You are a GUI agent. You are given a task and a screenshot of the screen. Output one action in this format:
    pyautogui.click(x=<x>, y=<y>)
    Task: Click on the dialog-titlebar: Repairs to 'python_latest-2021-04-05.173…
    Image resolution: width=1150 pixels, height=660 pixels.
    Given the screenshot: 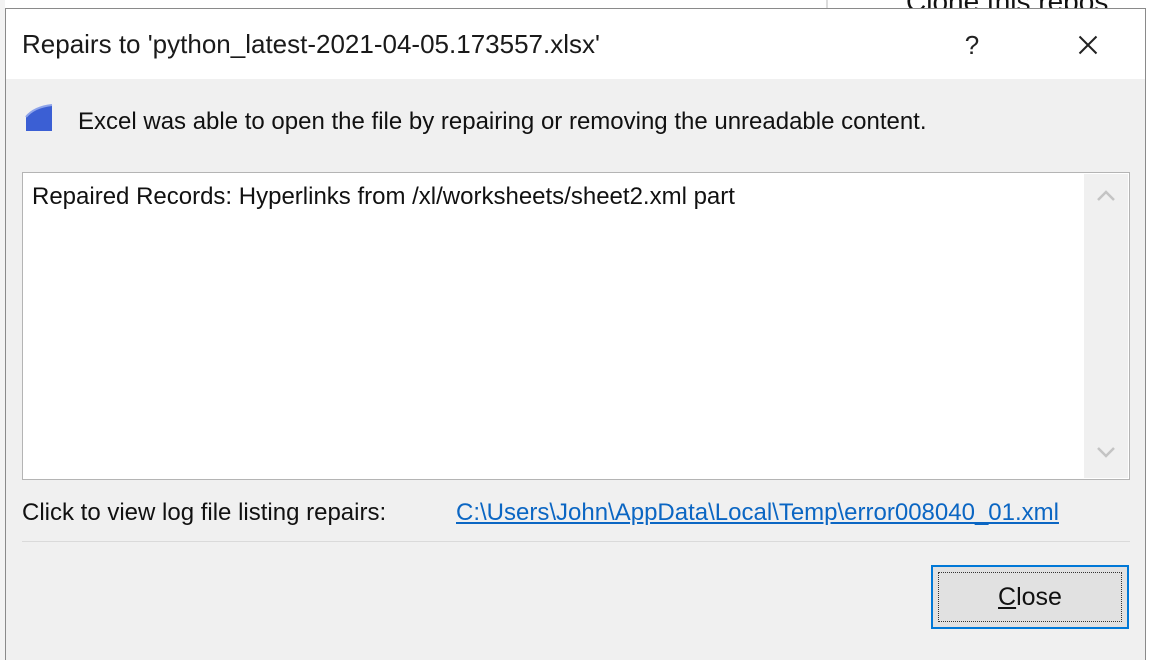 What is the action you would take?
    pyautogui.click(x=575, y=44)
    